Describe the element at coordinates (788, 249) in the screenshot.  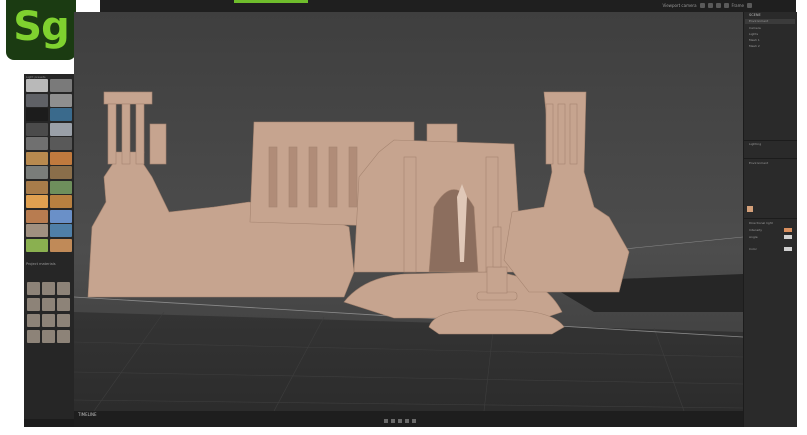
I see `color-field` at that location.